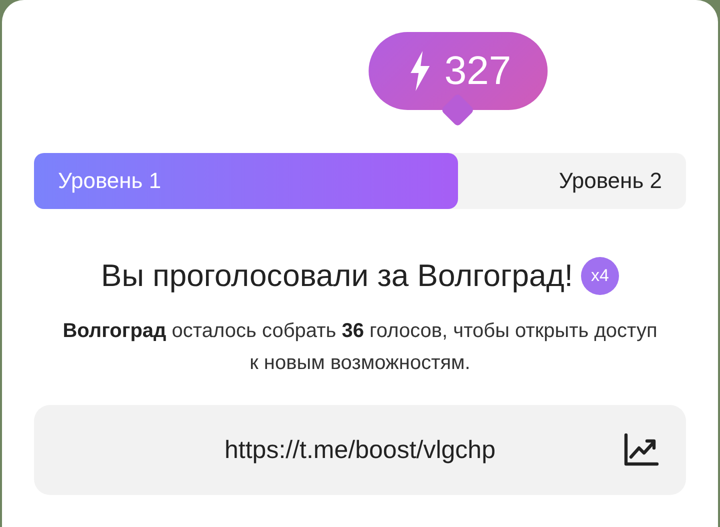 This screenshot has width=720, height=527. What do you see at coordinates (610, 181) in the screenshot?
I see `next-level-label: Уровень 2` at bounding box center [610, 181].